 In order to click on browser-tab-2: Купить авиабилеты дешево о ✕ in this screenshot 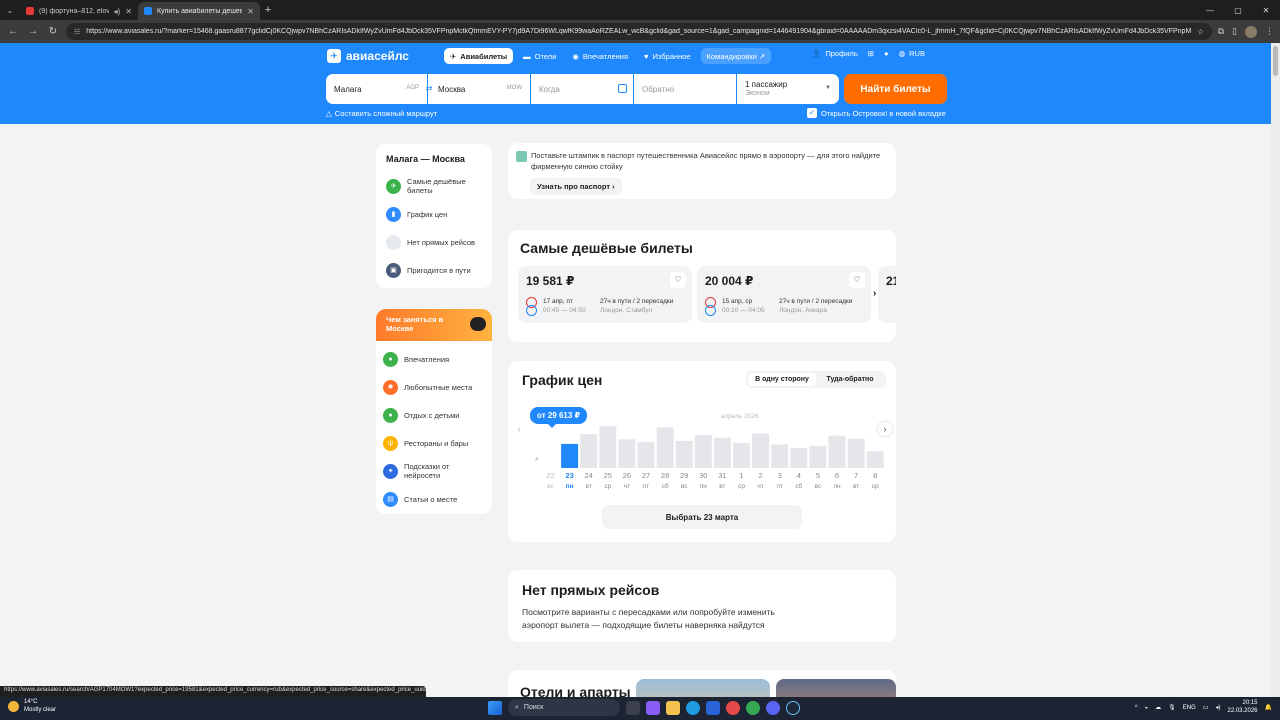, I will do `click(199, 11)`.